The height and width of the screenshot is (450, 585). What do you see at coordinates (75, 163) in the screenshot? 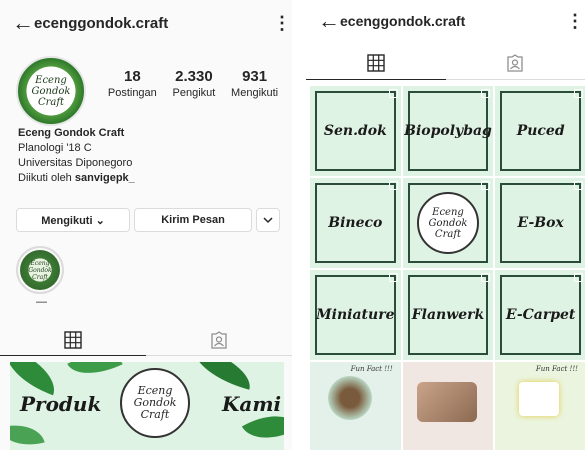
I see `bio-line-2: Universitas Diponegoro` at bounding box center [75, 163].